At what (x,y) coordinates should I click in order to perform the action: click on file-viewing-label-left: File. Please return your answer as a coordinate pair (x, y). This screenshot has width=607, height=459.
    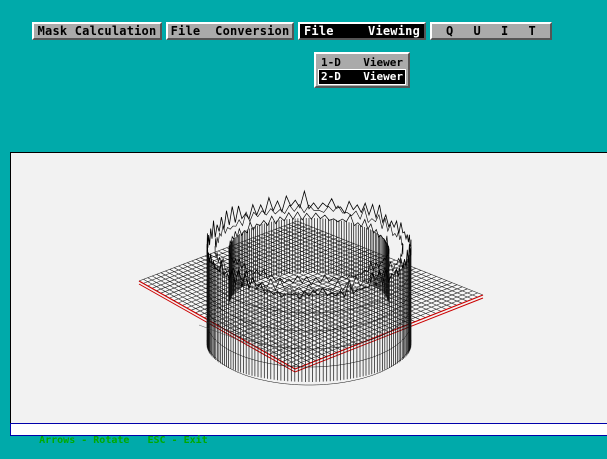
    Looking at the image, I should click on (319, 31).